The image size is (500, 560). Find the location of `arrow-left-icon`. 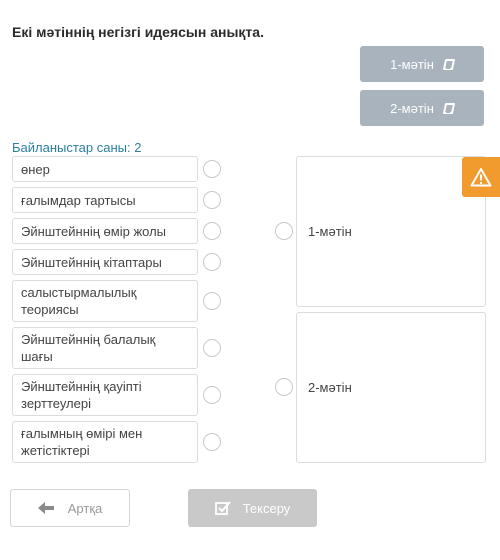

arrow-left-icon is located at coordinates (45, 508).